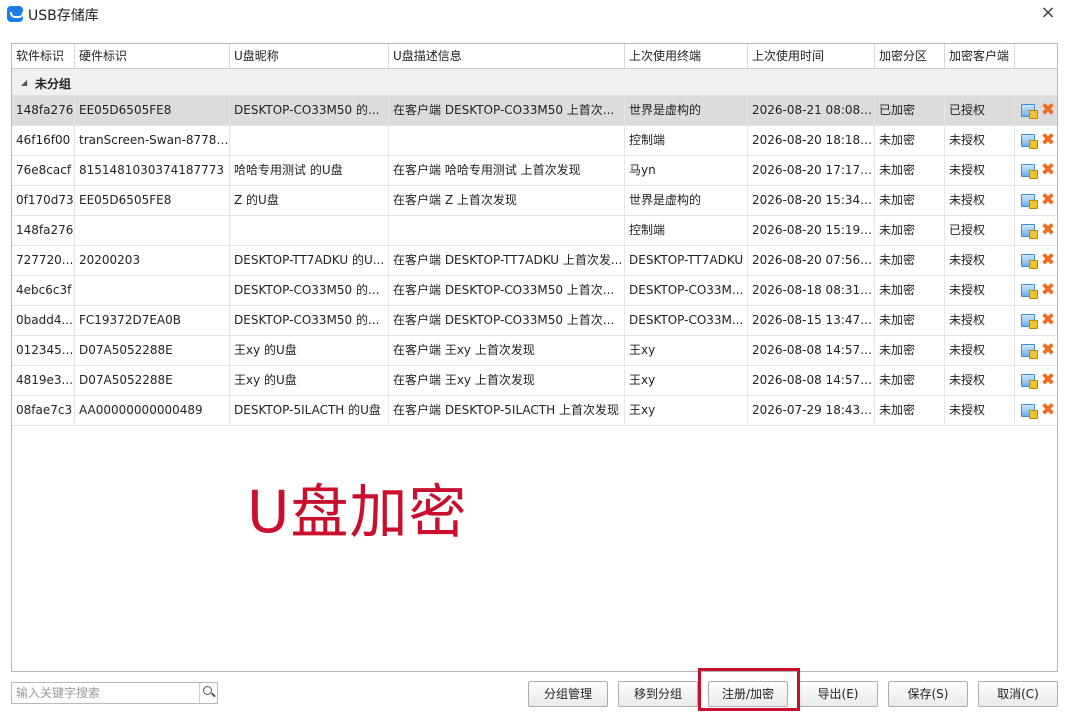 This screenshot has height=714, width=1069. I want to click on software-id-cell: 4ebc6c3f, so click(43, 291).